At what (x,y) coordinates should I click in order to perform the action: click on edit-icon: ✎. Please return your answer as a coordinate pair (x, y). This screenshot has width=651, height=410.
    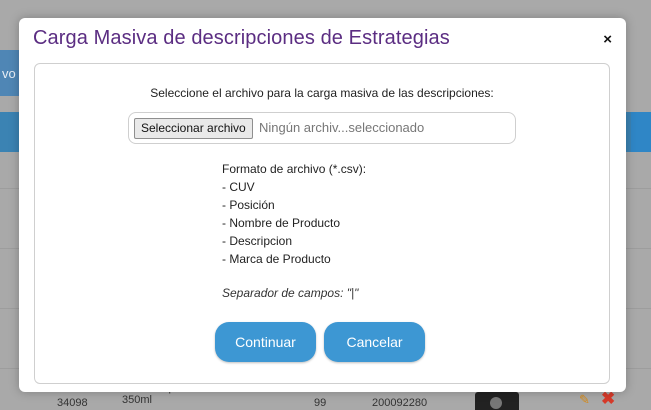
    Looking at the image, I should click on (584, 399).